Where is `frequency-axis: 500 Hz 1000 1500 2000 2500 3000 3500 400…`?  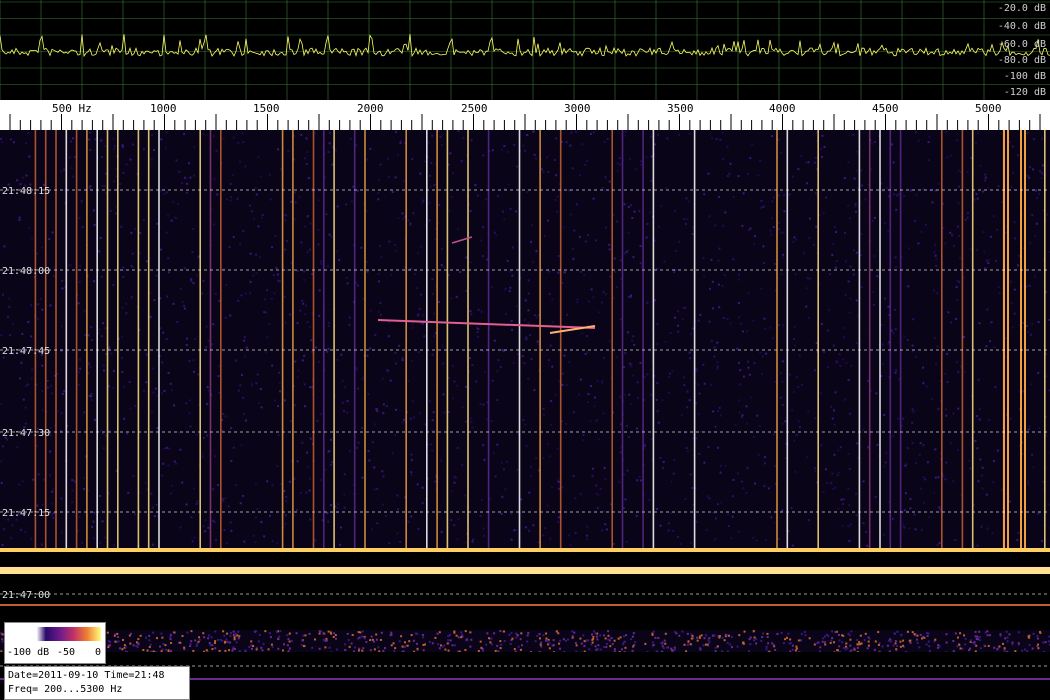 frequency-axis: 500 Hz 1000 1500 2000 2500 3000 3500 400… is located at coordinates (525, 115).